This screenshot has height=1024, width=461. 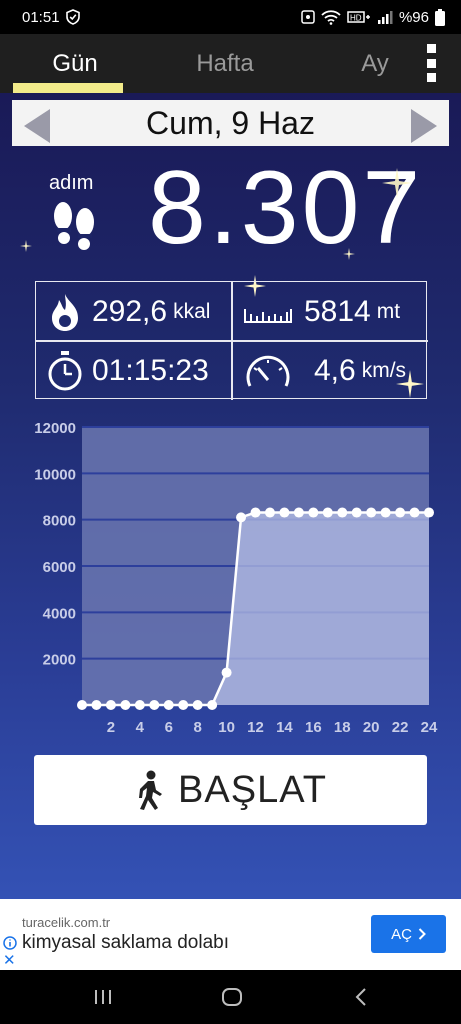 What do you see at coordinates (388, 311) in the screenshot?
I see `distance-unit: mt` at bounding box center [388, 311].